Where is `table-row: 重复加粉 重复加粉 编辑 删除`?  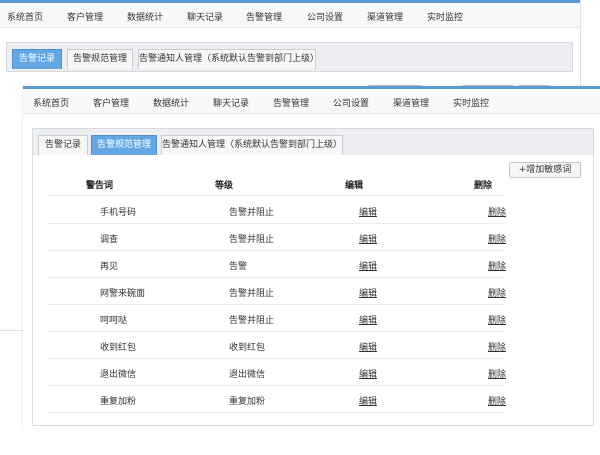 table-row: 重复加粉 重复加粉 编辑 删除 is located at coordinates (276, 399).